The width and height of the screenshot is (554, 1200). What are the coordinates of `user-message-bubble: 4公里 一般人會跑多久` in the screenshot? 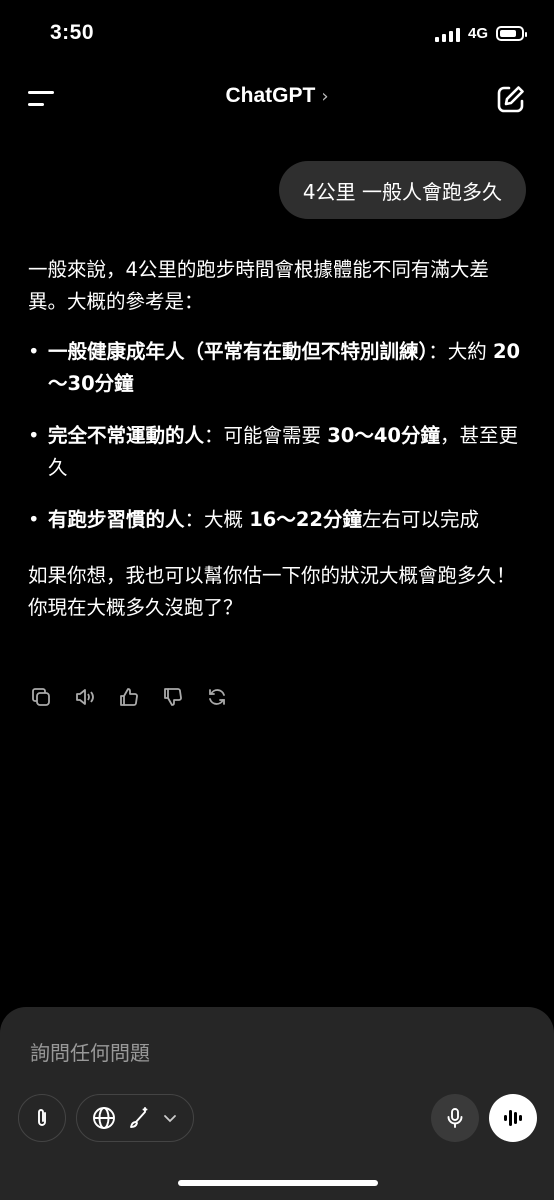 It's located at (402, 190).